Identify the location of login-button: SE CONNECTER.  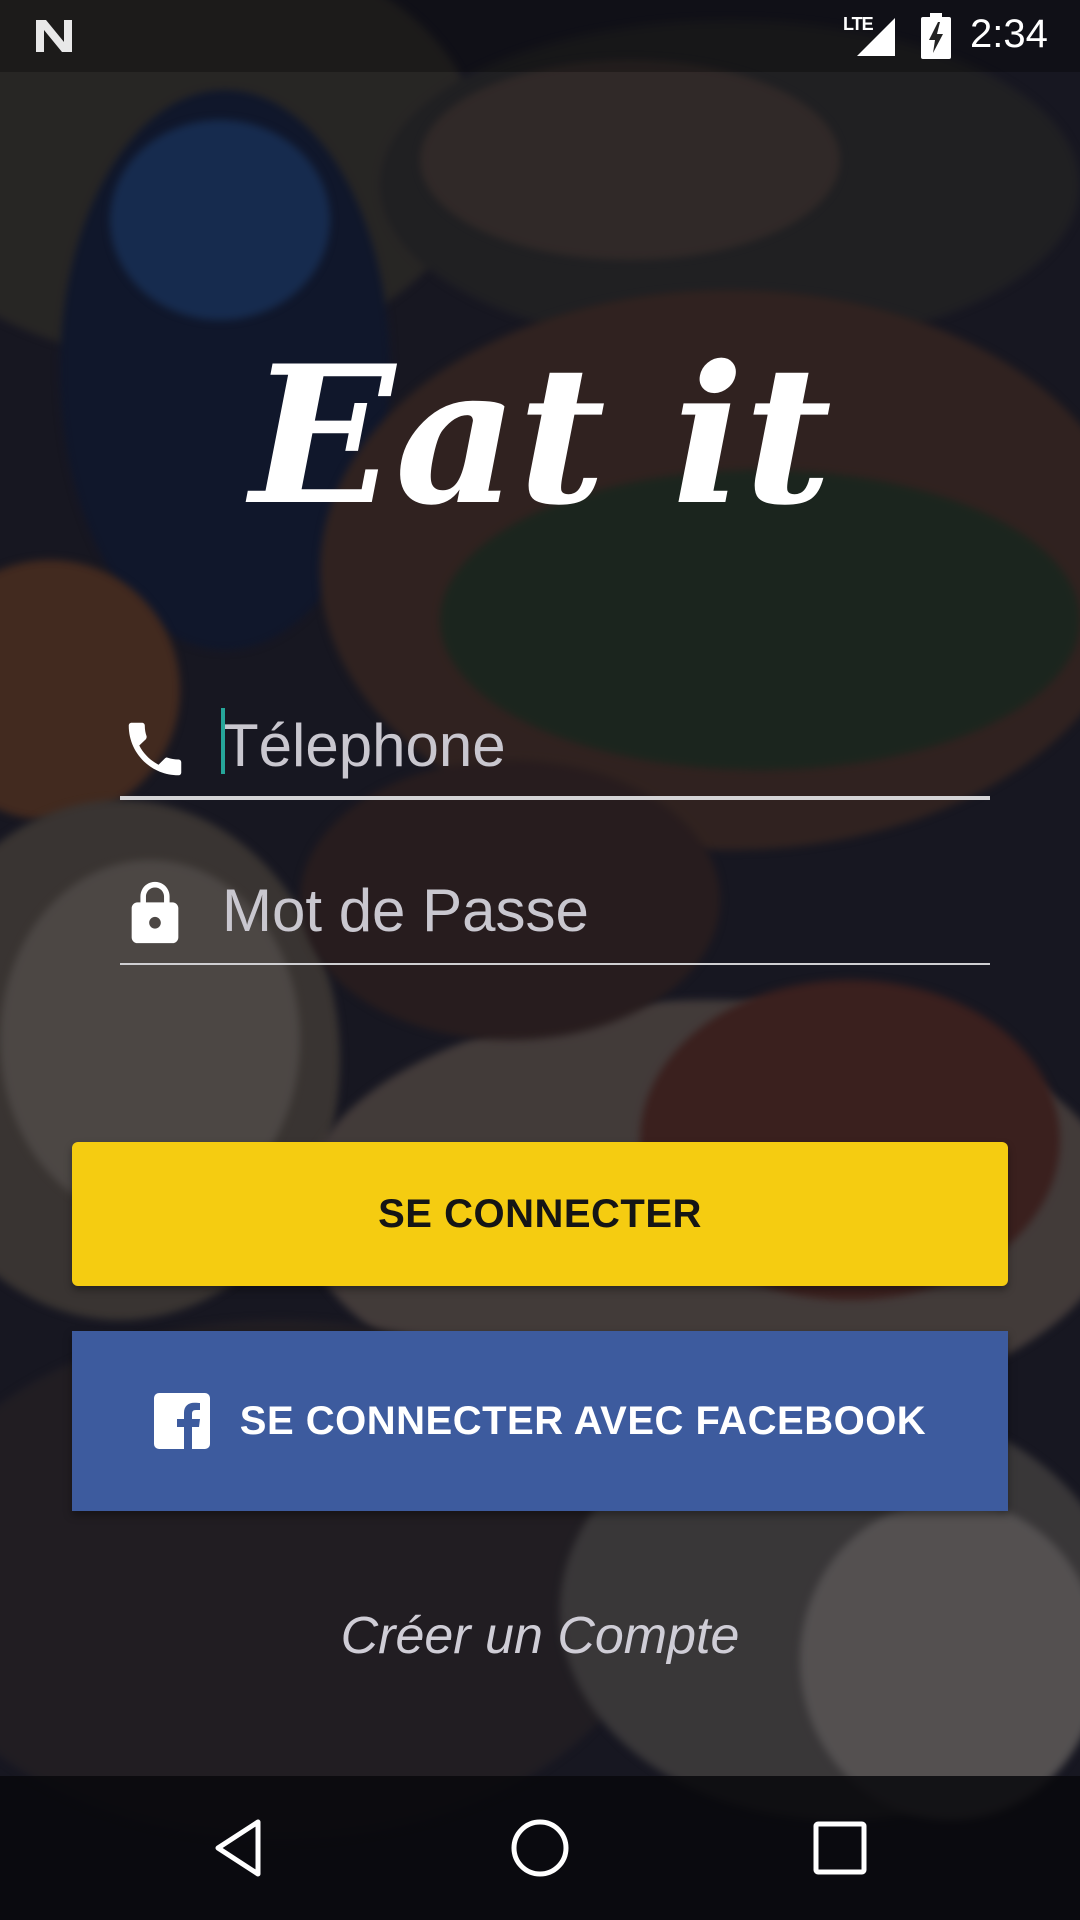
(540, 1214).